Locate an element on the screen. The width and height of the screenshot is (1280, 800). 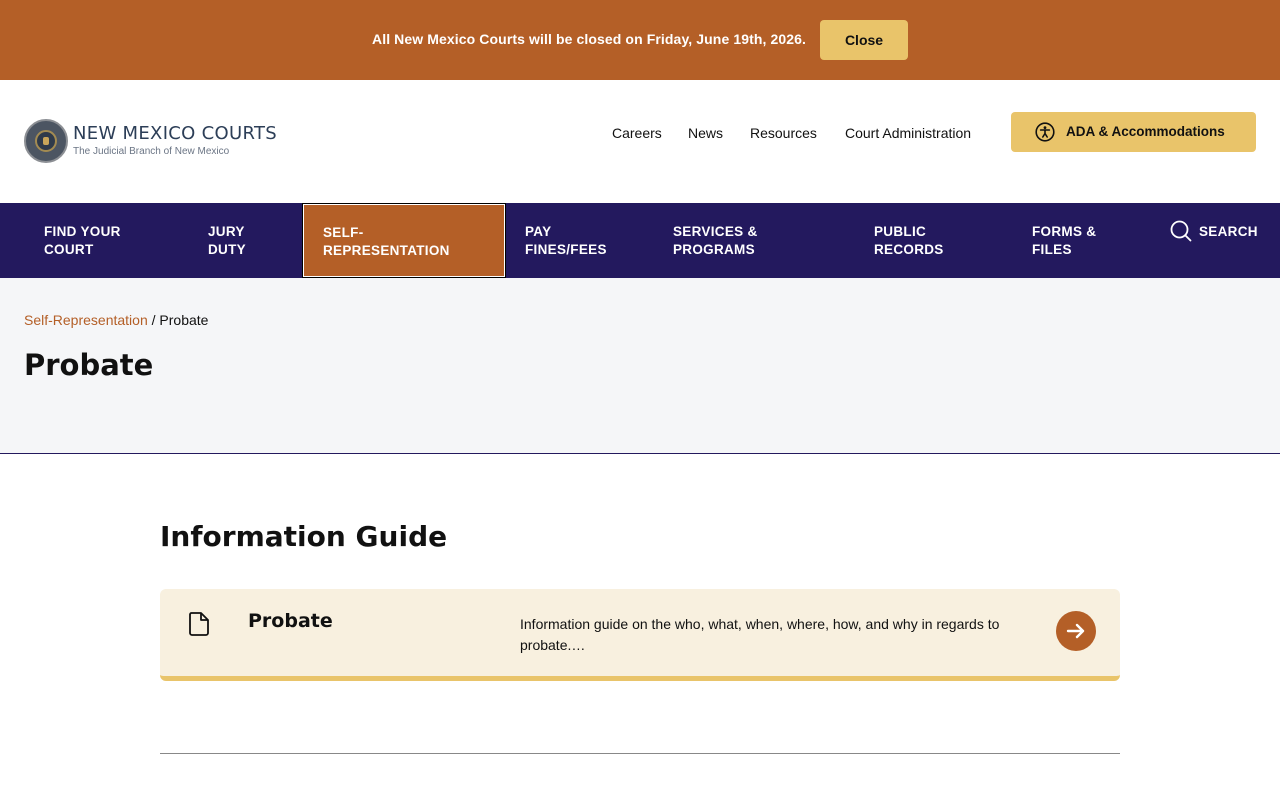
document-icon is located at coordinates (199, 624).